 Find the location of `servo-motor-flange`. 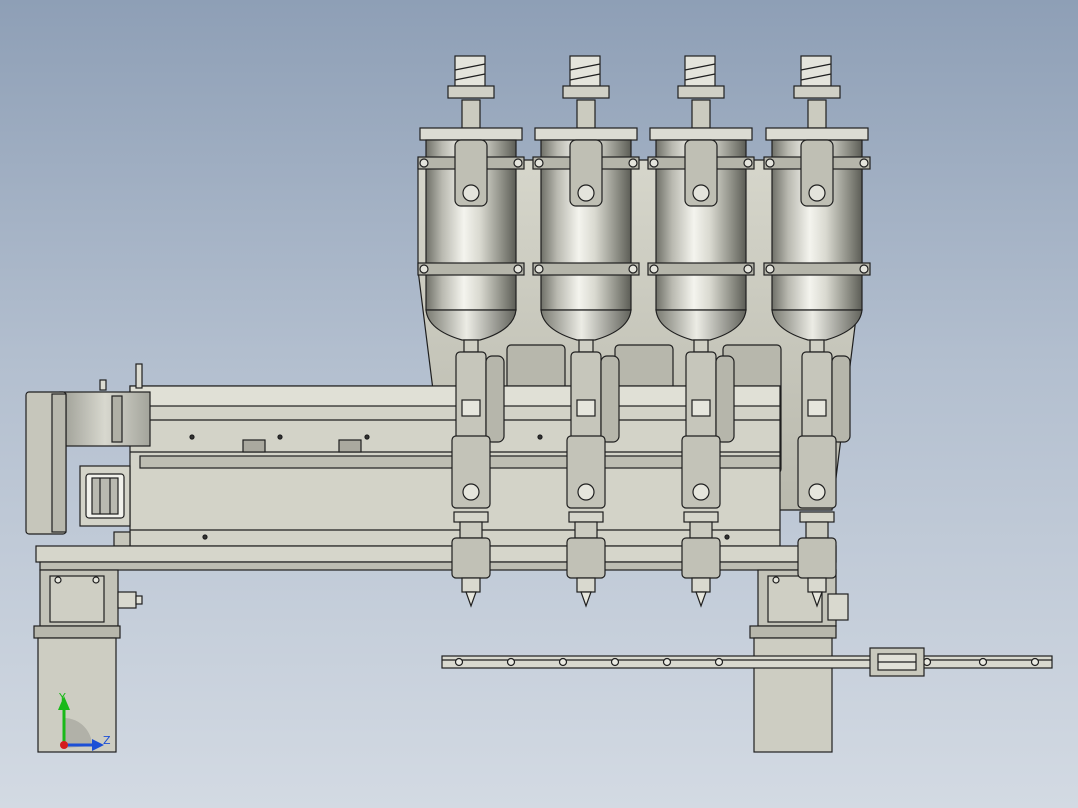

servo-motor-flange is located at coordinates (117, 419).